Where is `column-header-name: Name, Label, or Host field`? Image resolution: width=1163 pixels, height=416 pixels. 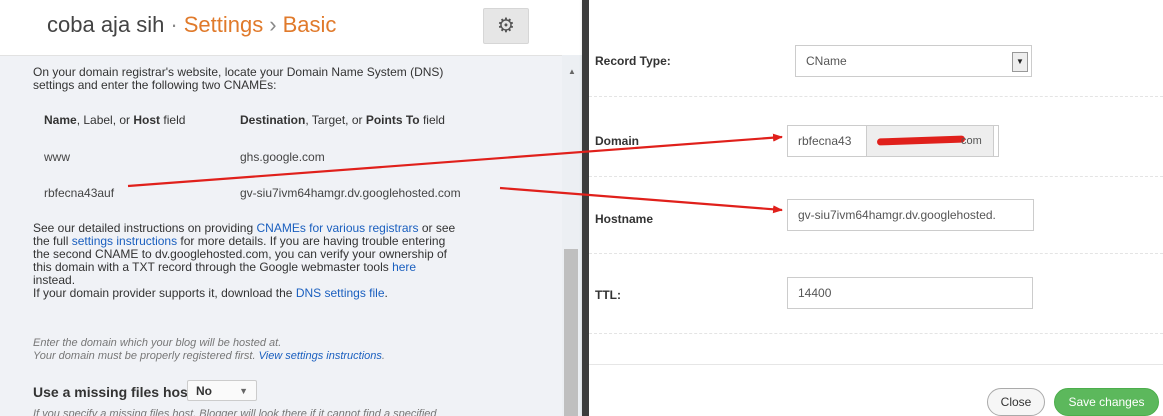 column-header-name: Name, Label, or Host field is located at coordinates (114, 120).